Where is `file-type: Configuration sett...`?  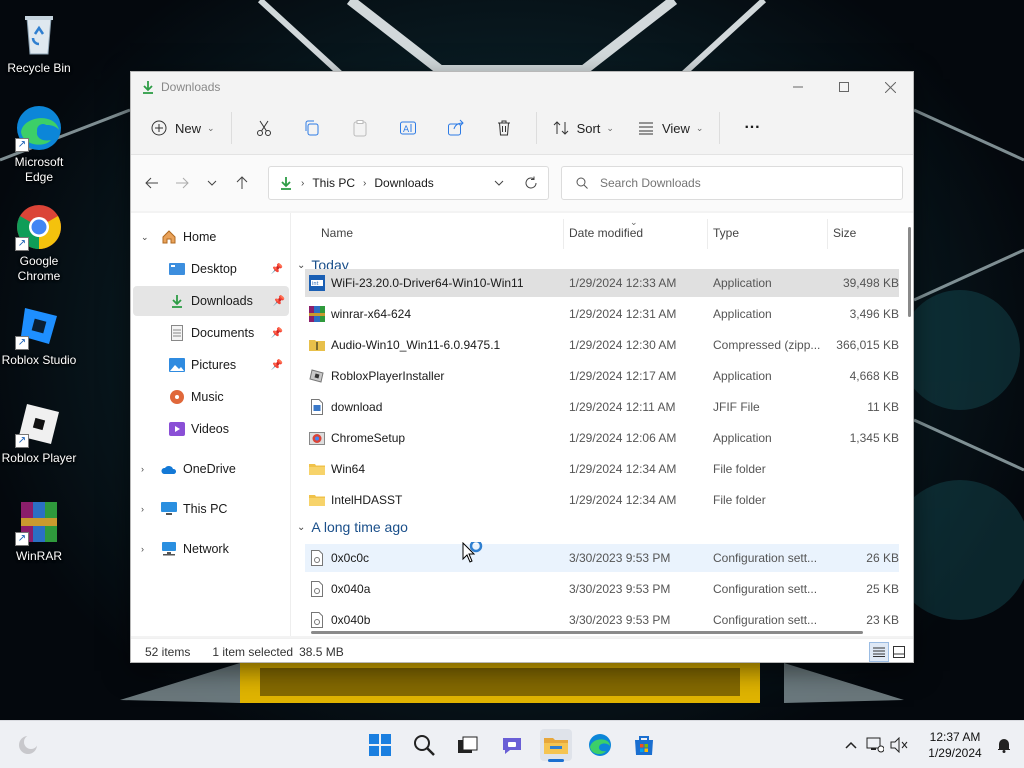
file-type: Configuration sett... is located at coordinates (765, 620).